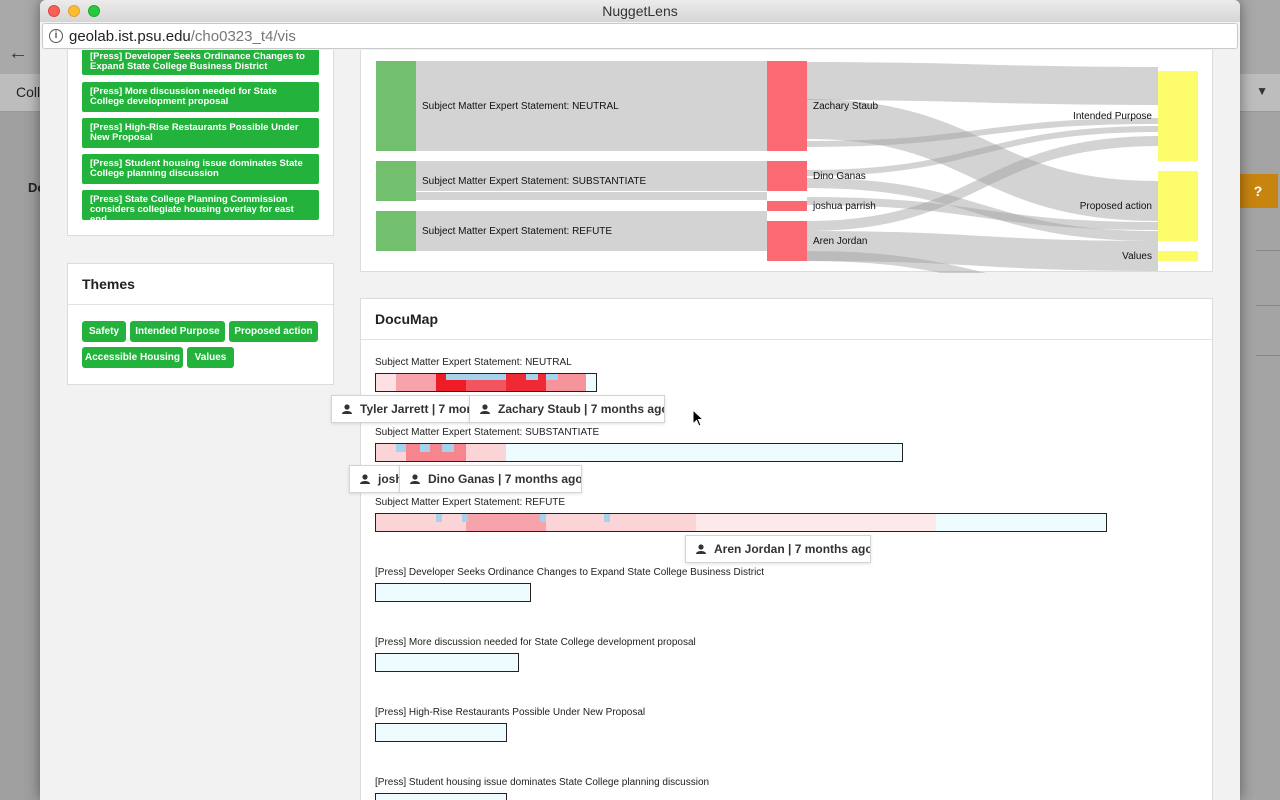  I want to click on theme-button-intended-purpose: Intended Purpose, so click(177, 331).